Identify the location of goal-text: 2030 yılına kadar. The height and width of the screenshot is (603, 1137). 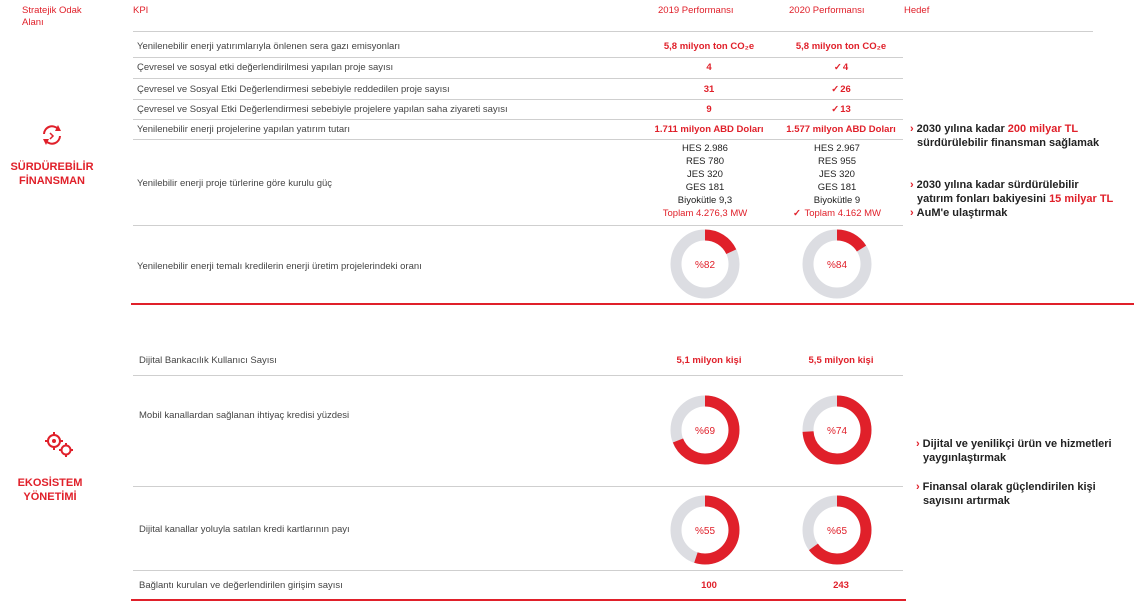
(962, 129).